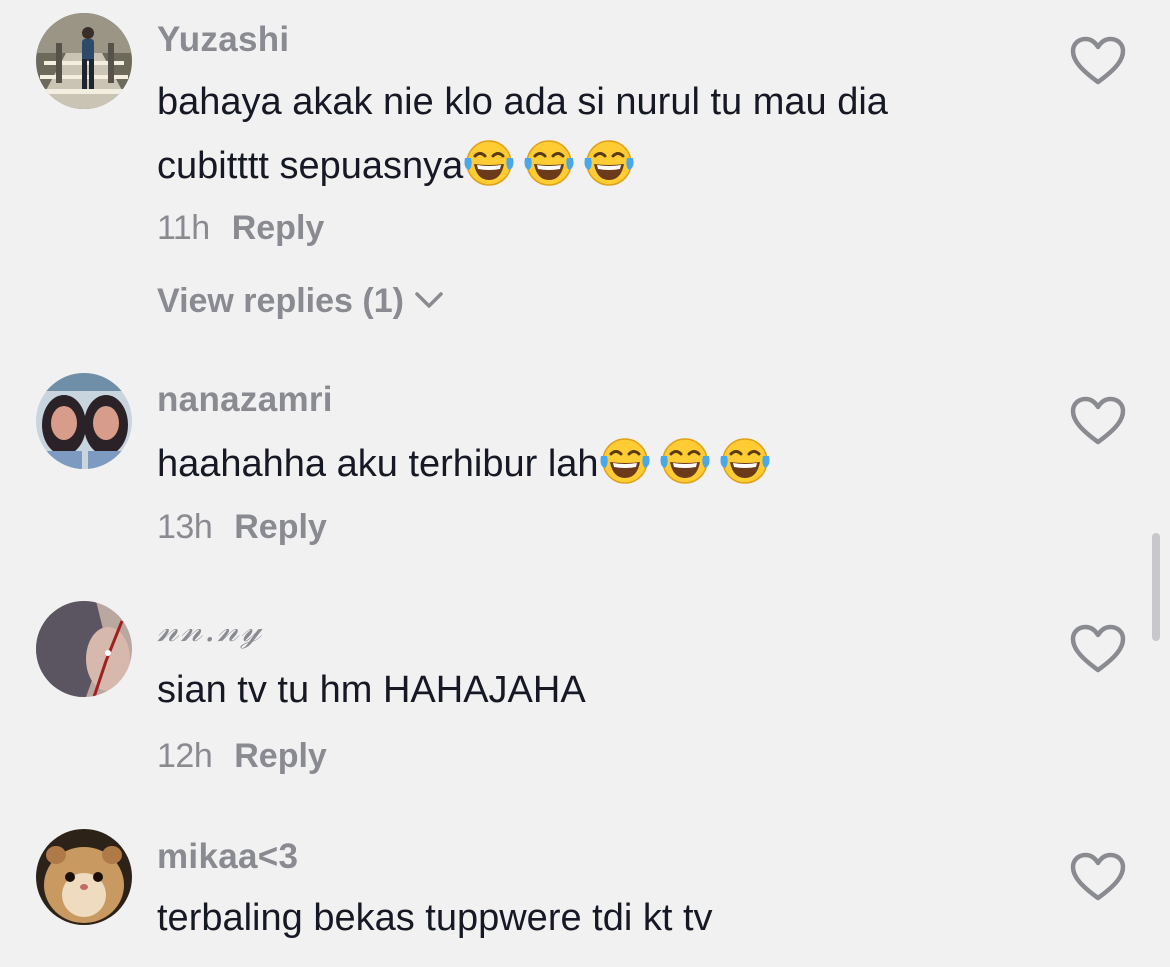 The height and width of the screenshot is (967, 1170). I want to click on comment-meta: 13h Reply, so click(242, 527).